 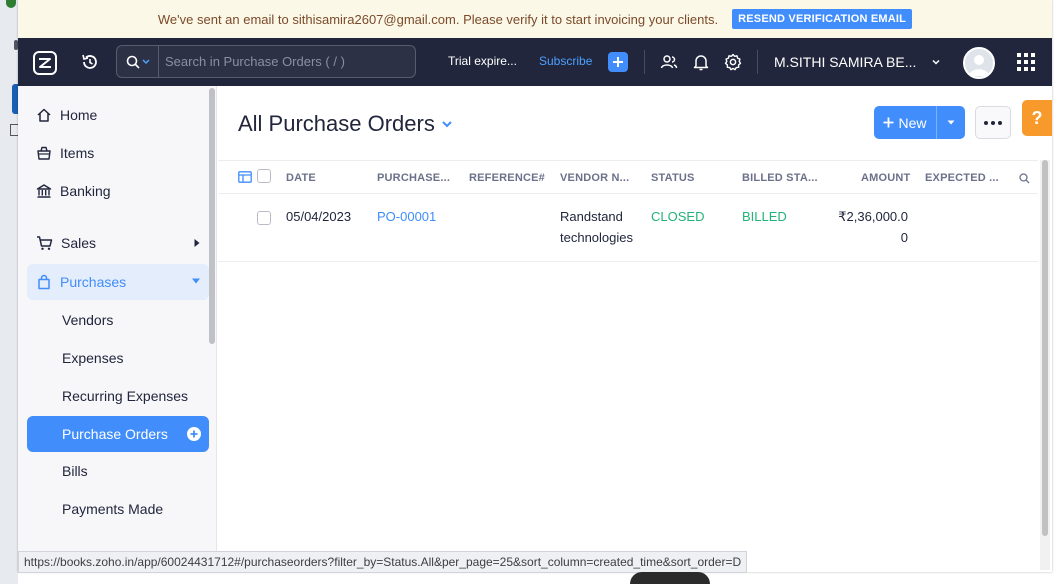 I want to click on row-vendor-name: Randstand technologies, so click(x=596, y=227).